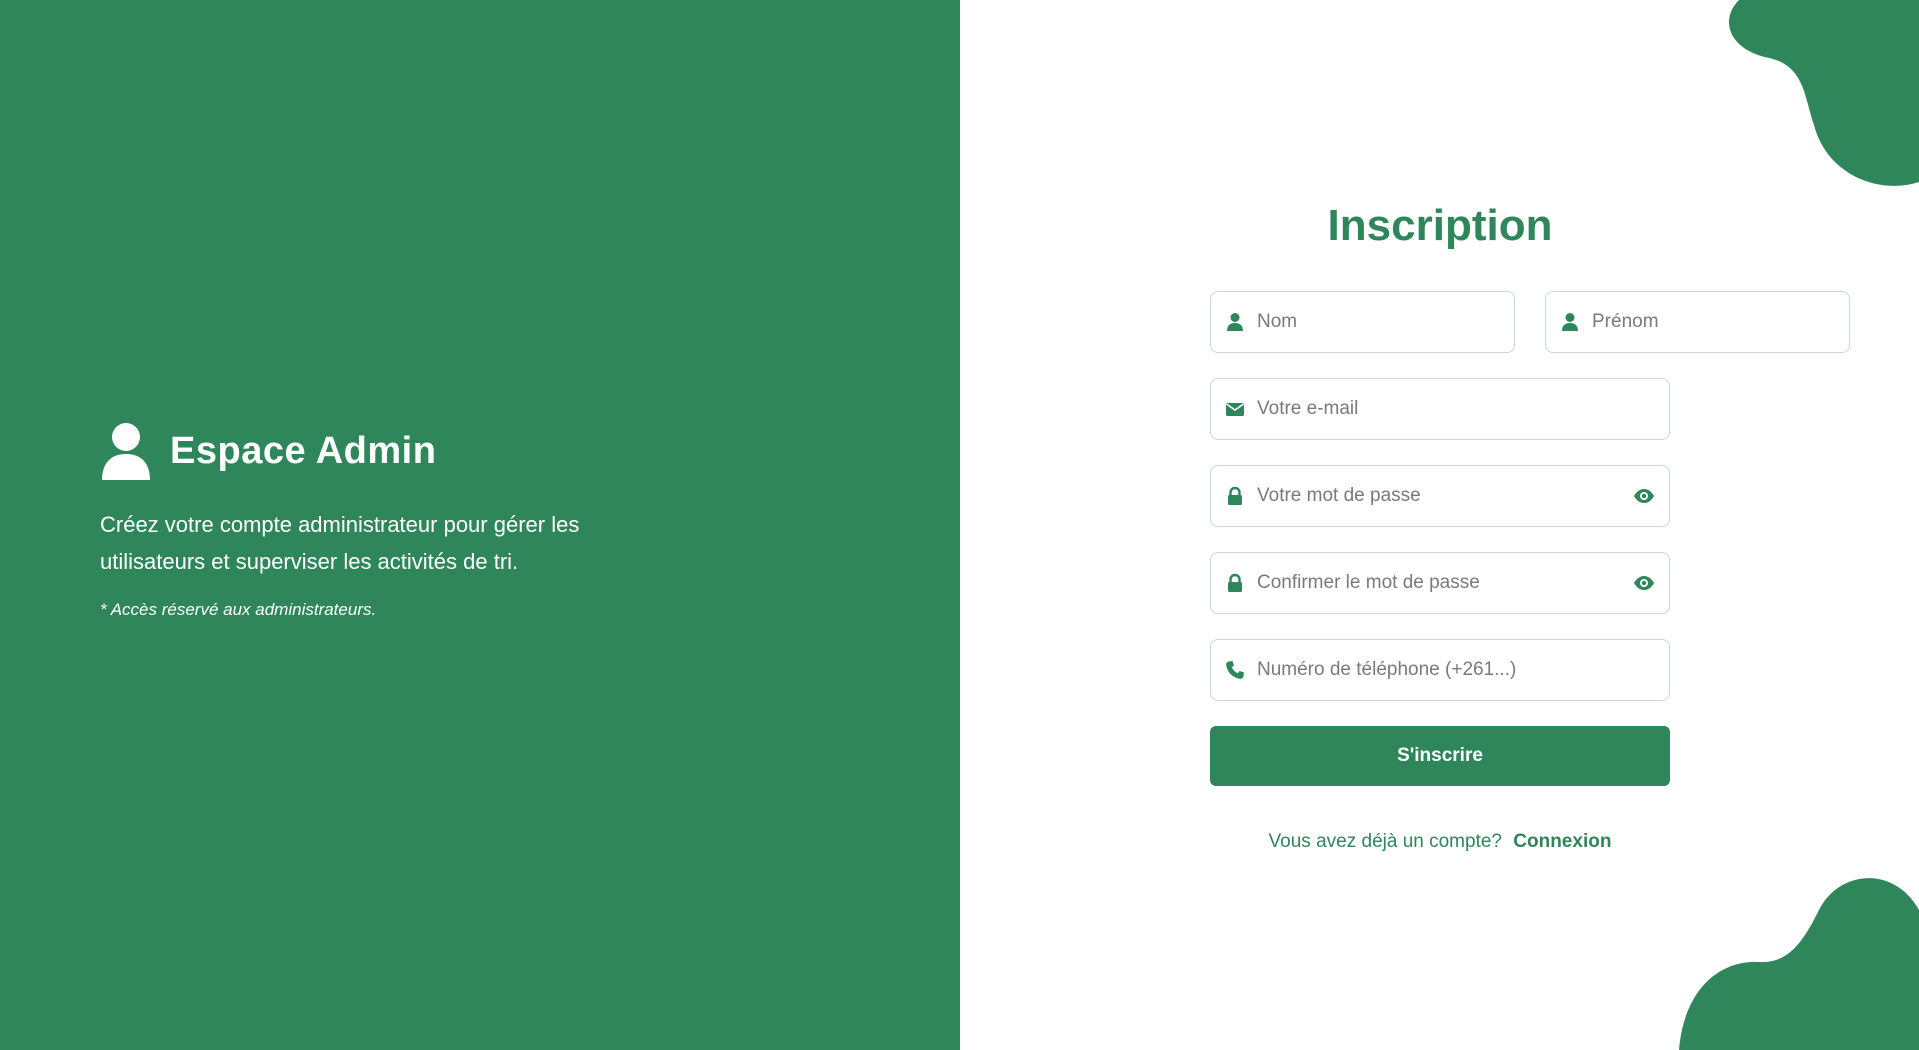 The width and height of the screenshot is (1919, 1050). I want to click on email-field, so click(1440, 409).